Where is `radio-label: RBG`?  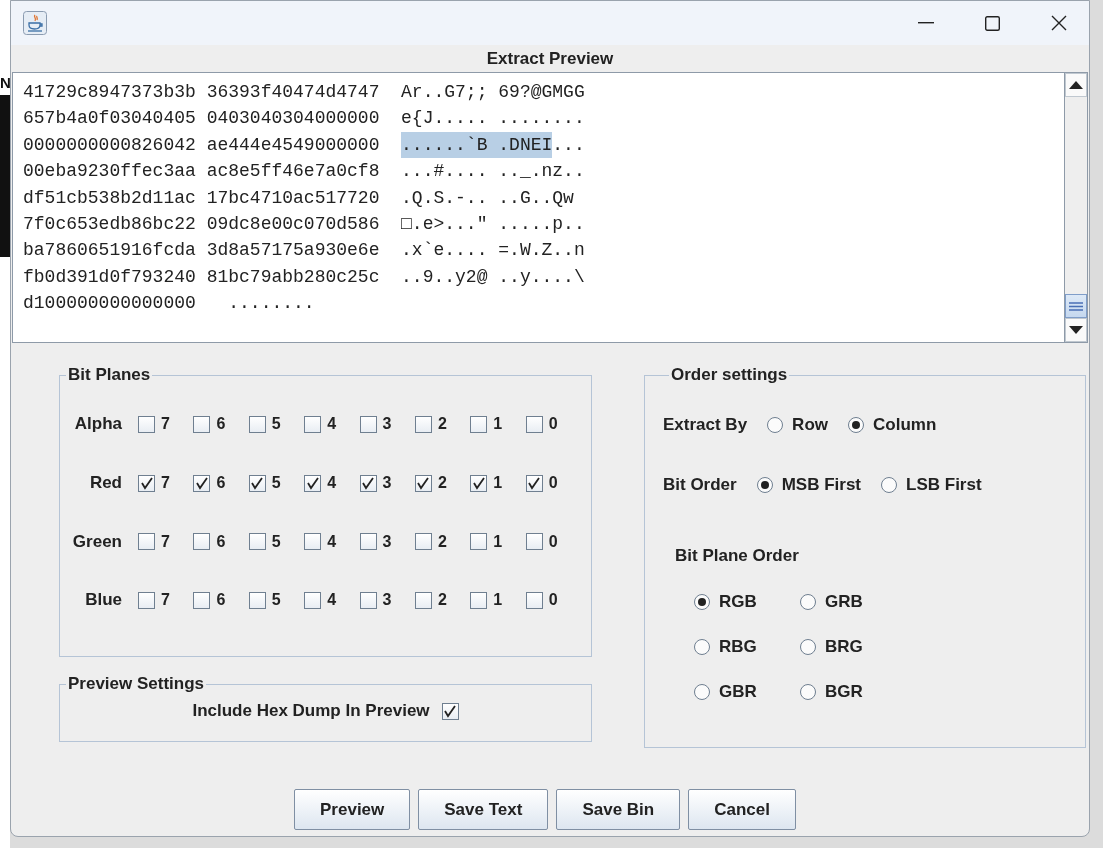 radio-label: RBG is located at coordinates (738, 646).